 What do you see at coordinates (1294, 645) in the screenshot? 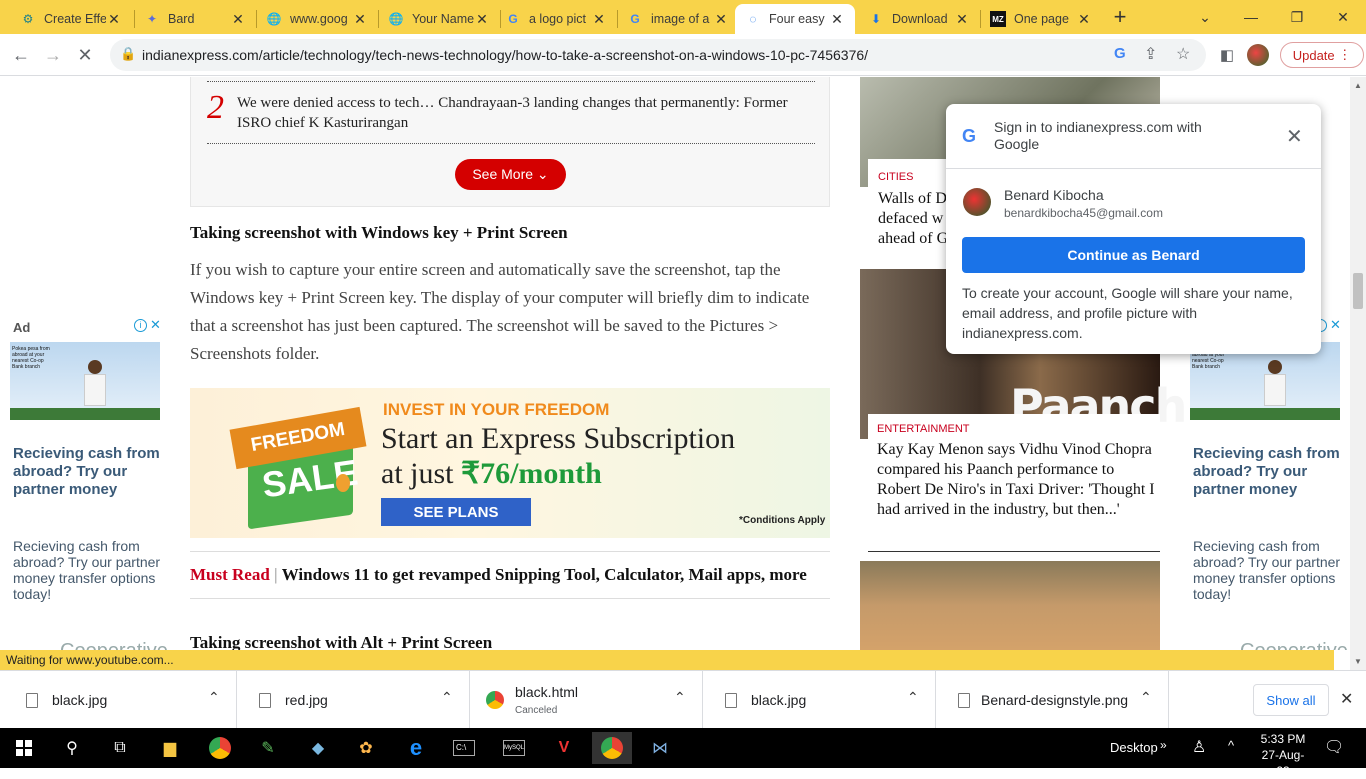
I see `ad-sponsor-right: Cooperative` at bounding box center [1294, 645].